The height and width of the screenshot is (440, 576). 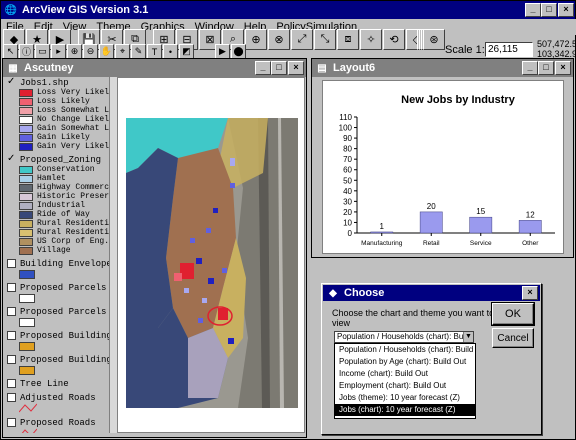 What do you see at coordinates (302, 39) in the screenshot?
I see `toolbar-button-13: ⤢` at bounding box center [302, 39].